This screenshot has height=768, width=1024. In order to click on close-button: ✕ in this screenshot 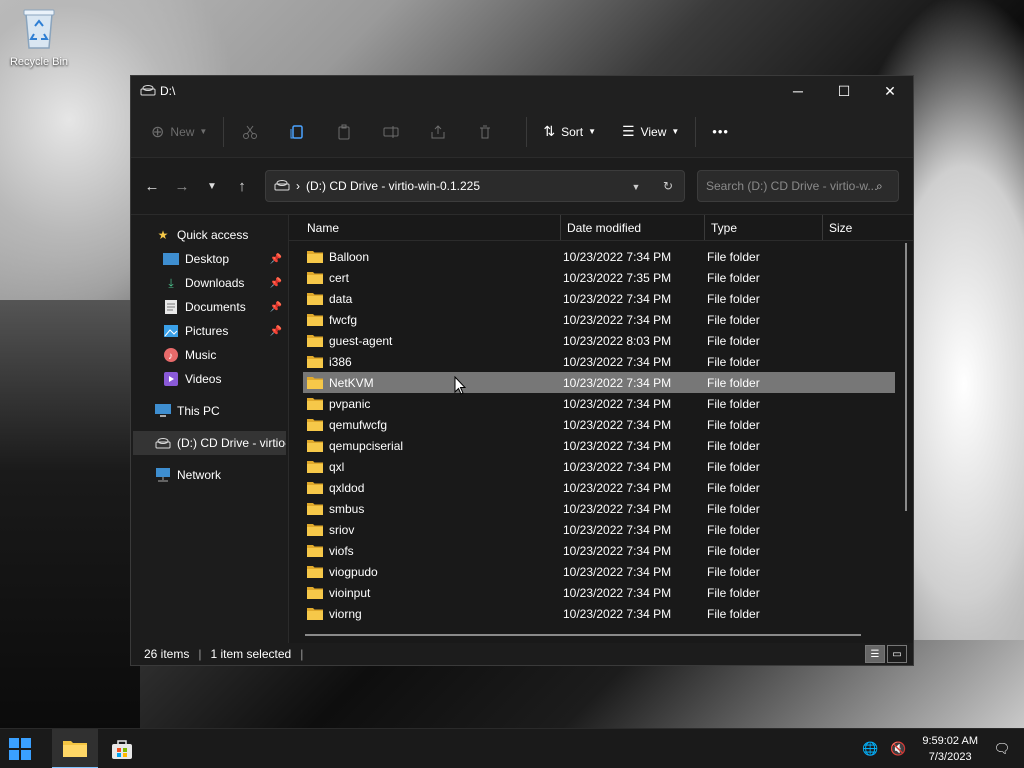, I will do `click(890, 91)`.